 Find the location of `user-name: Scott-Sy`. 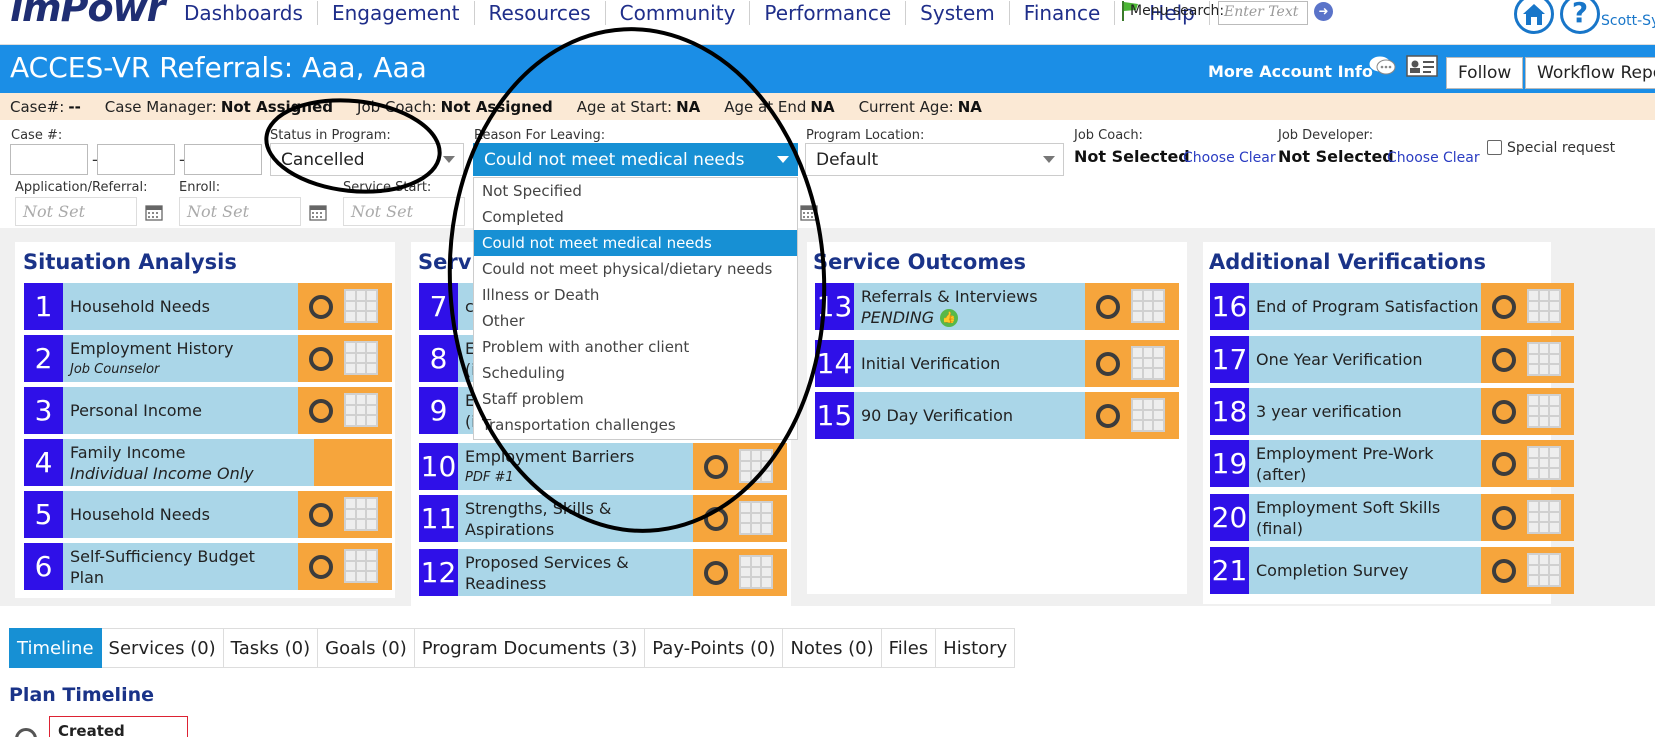

user-name: Scott-Sy is located at coordinates (1628, 21).